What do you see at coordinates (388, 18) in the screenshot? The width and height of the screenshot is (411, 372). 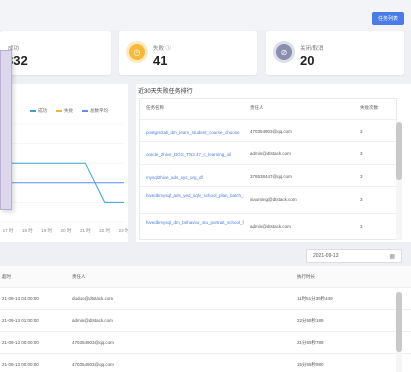 I see `task-list-button: 任务列表` at bounding box center [388, 18].